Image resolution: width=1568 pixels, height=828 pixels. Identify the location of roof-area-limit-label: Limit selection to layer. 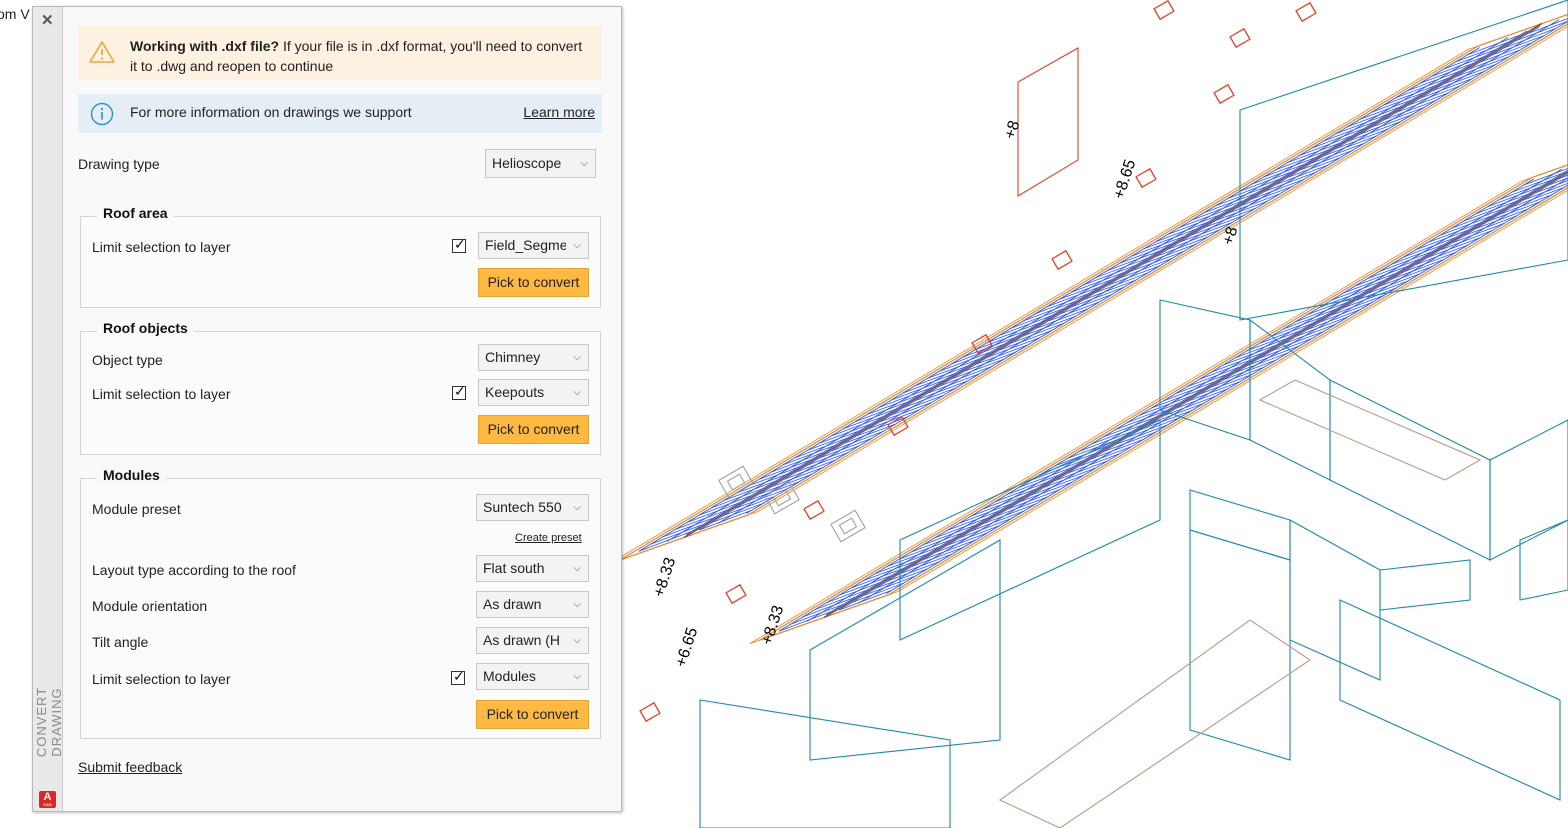
(161, 247).